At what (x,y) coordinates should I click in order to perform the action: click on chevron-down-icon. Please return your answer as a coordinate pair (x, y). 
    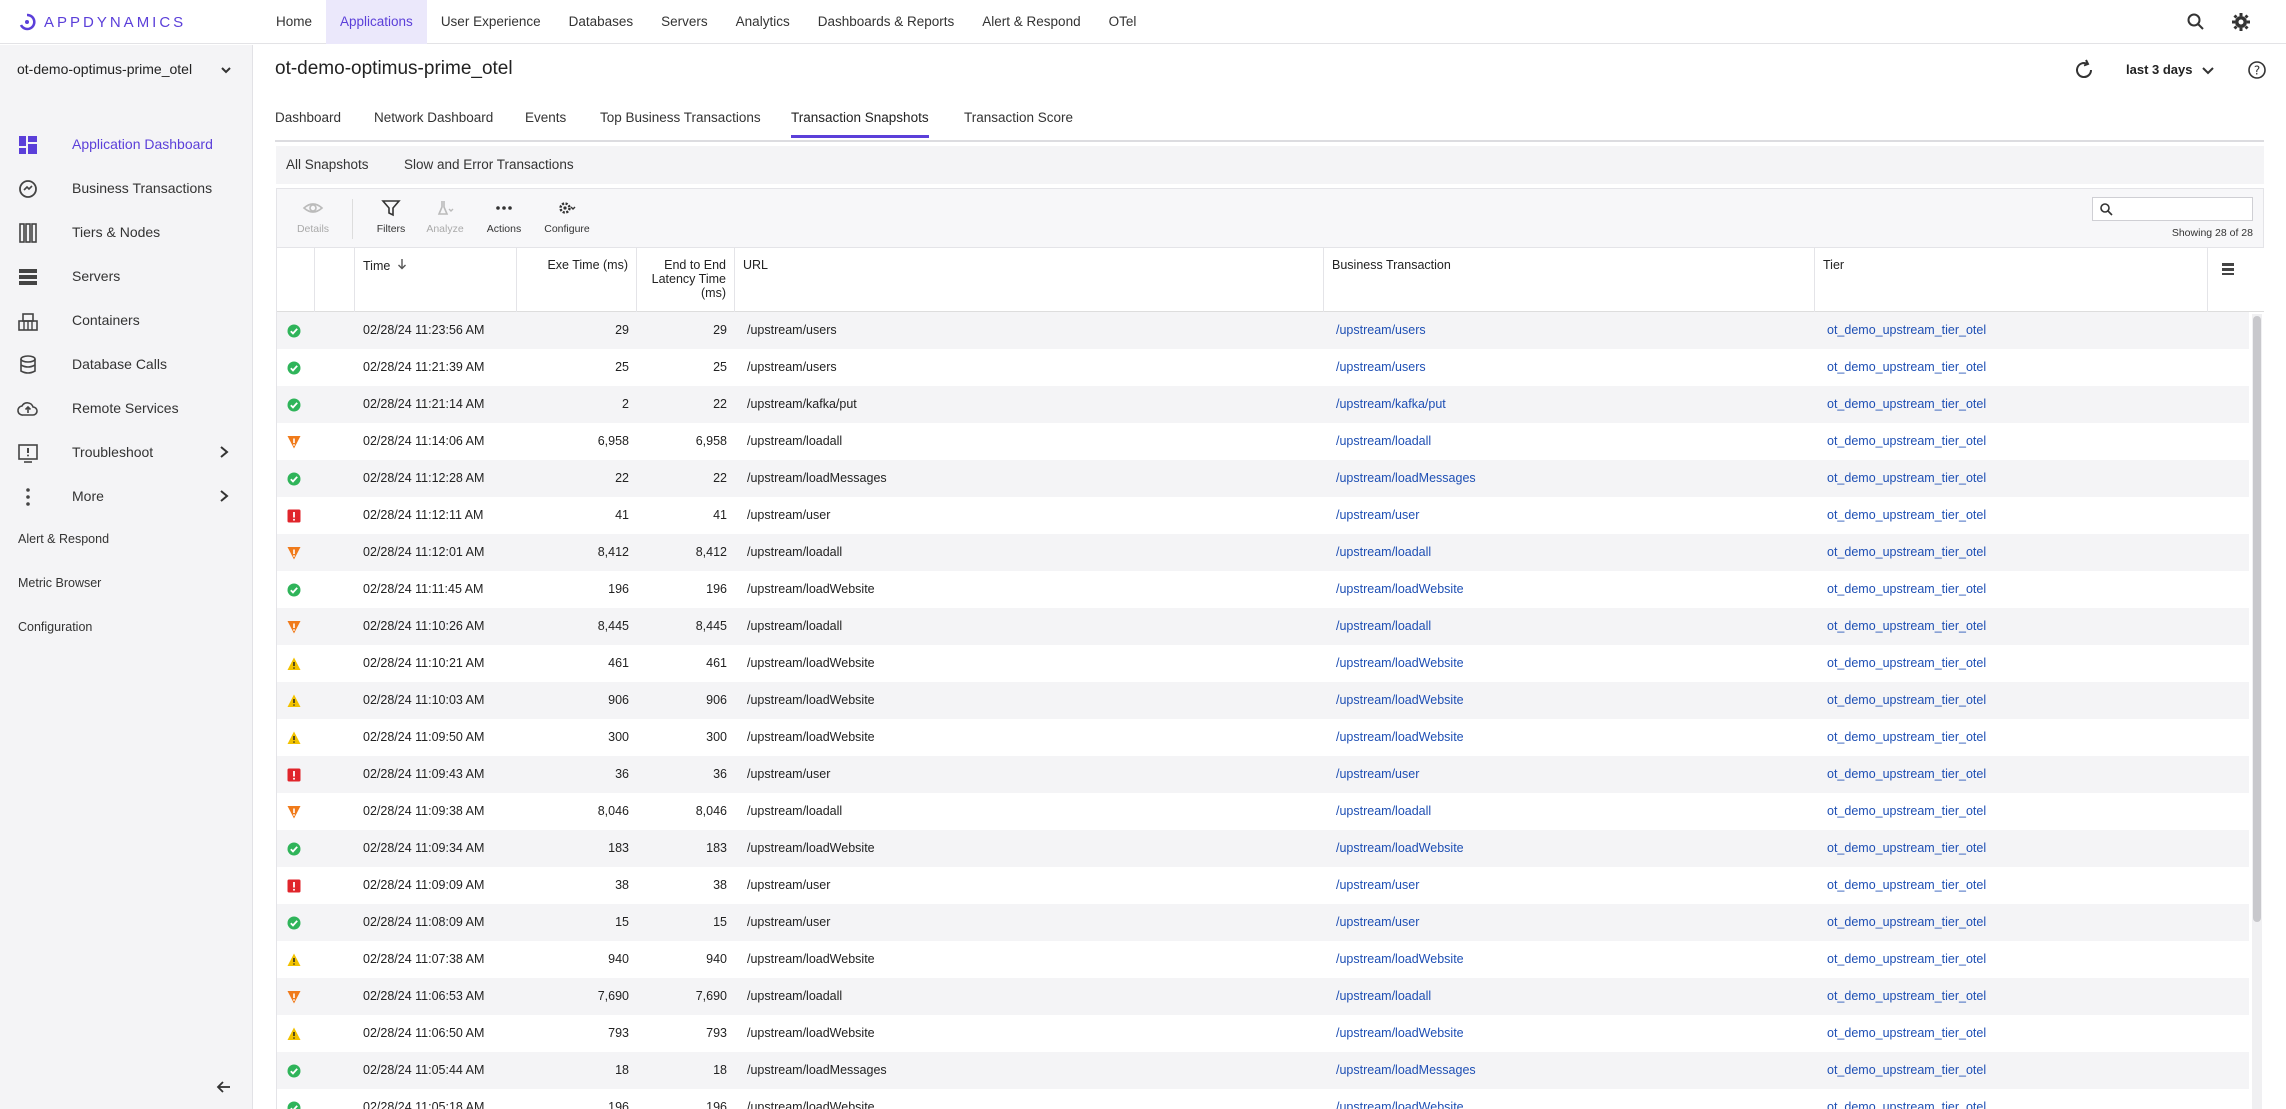
    Looking at the image, I should click on (2208, 70).